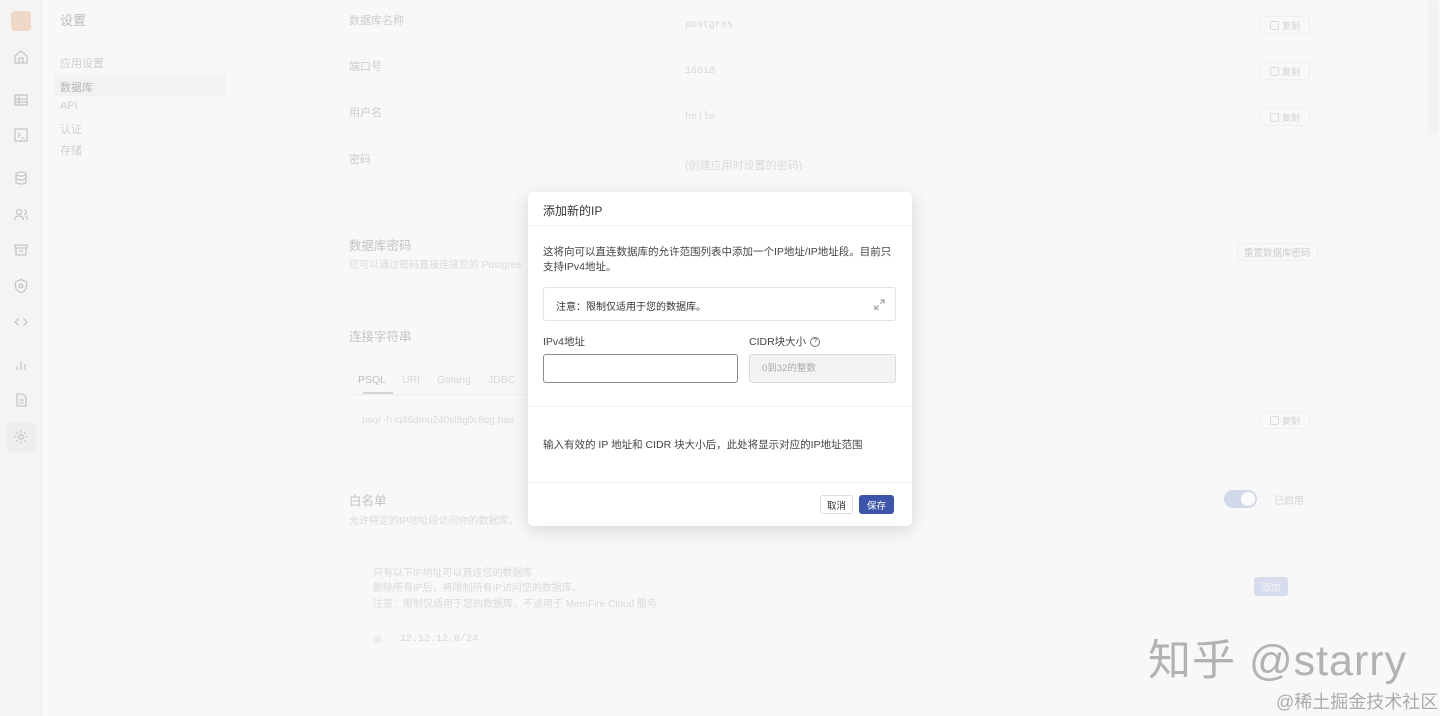 This screenshot has height=716, width=1440. Describe the element at coordinates (631, 307) in the screenshot. I see `dialog-note-text: 注意：限制仅适用于您的数据库。` at that location.